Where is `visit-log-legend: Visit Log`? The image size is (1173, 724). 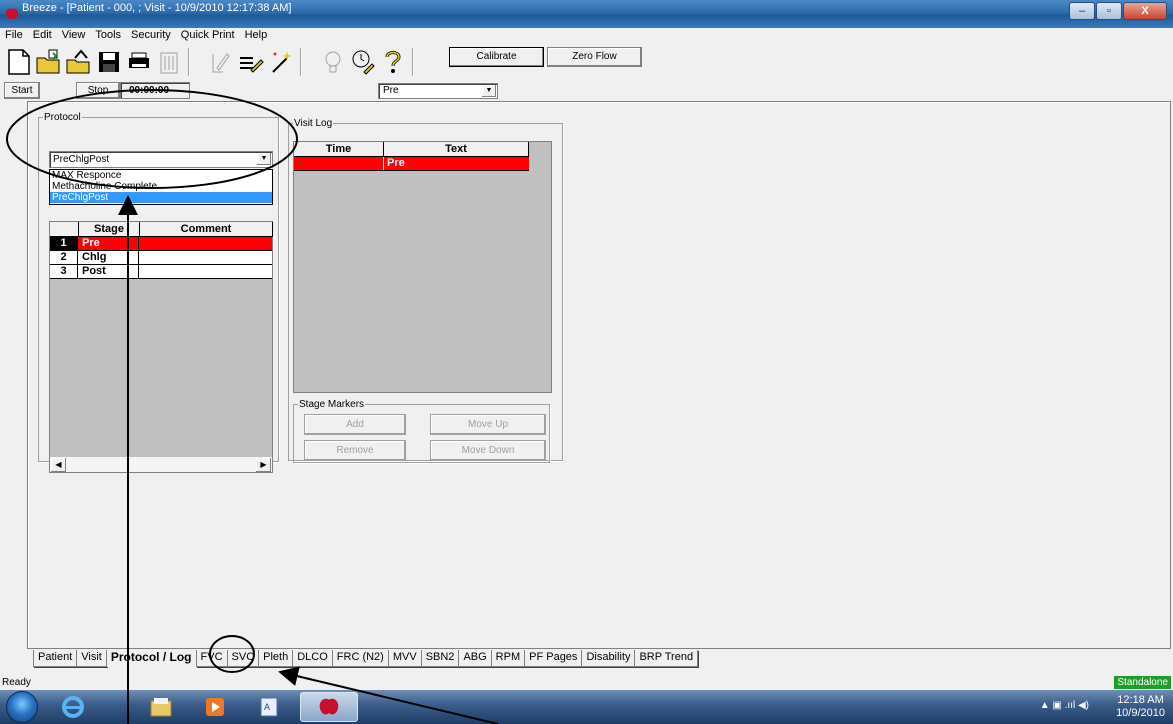
visit-log-legend: Visit Log is located at coordinates (313, 123).